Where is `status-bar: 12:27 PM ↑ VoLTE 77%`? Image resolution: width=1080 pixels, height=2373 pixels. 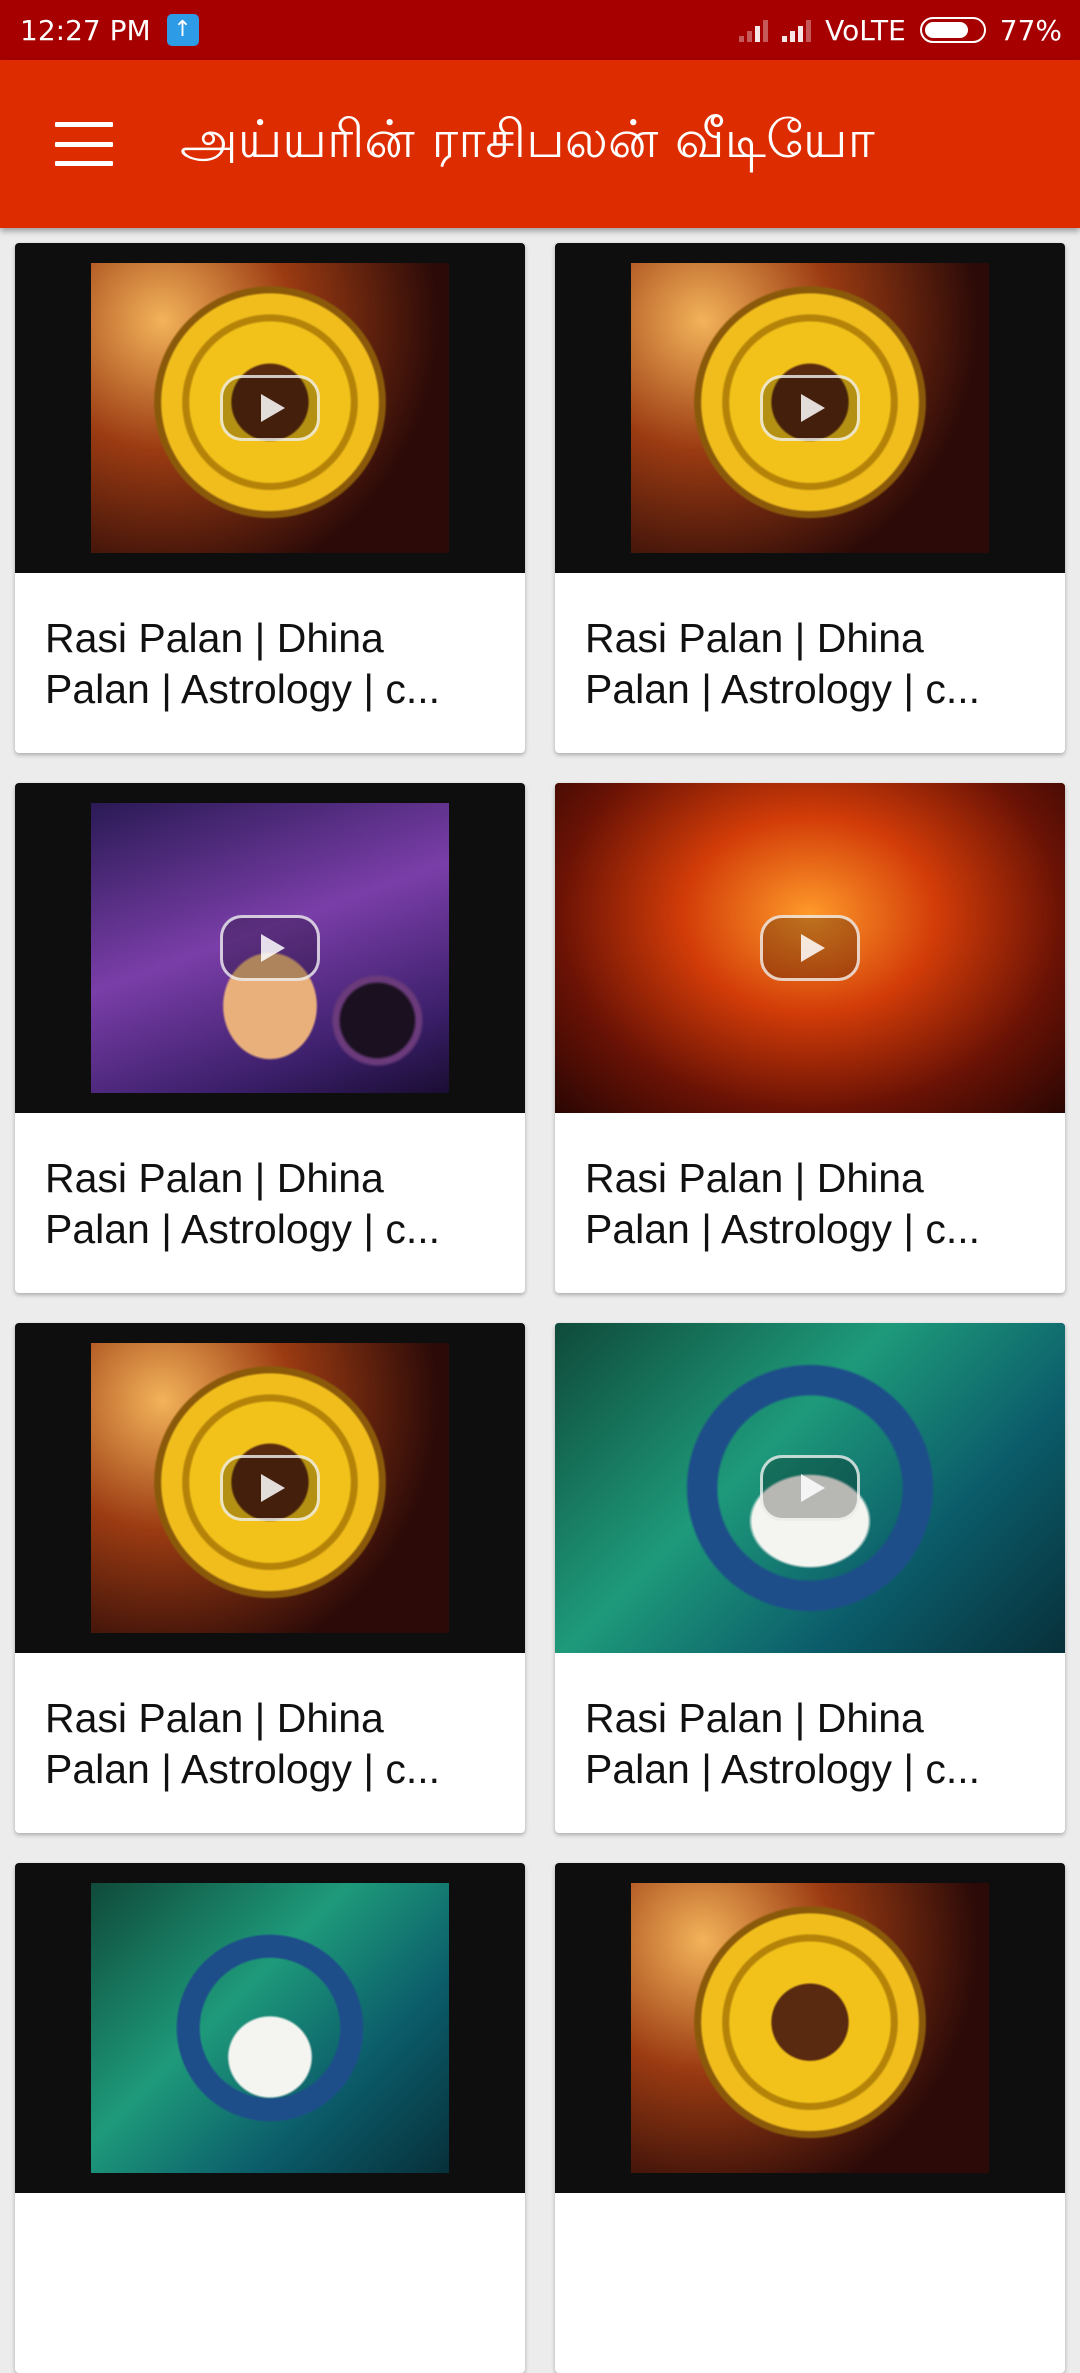
status-bar: 12:27 PM ↑ VoLTE 77% is located at coordinates (540, 30).